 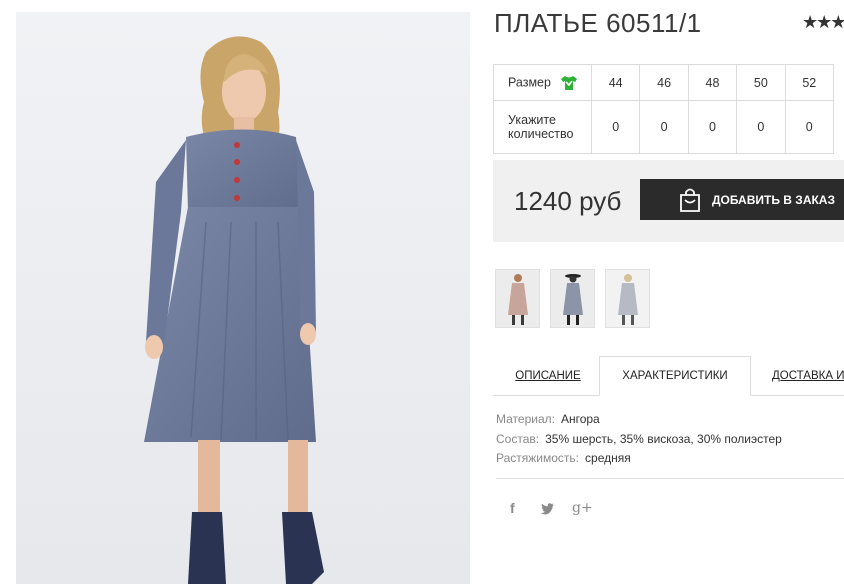 What do you see at coordinates (547, 510) in the screenshot?
I see `twitter-icon` at bounding box center [547, 510].